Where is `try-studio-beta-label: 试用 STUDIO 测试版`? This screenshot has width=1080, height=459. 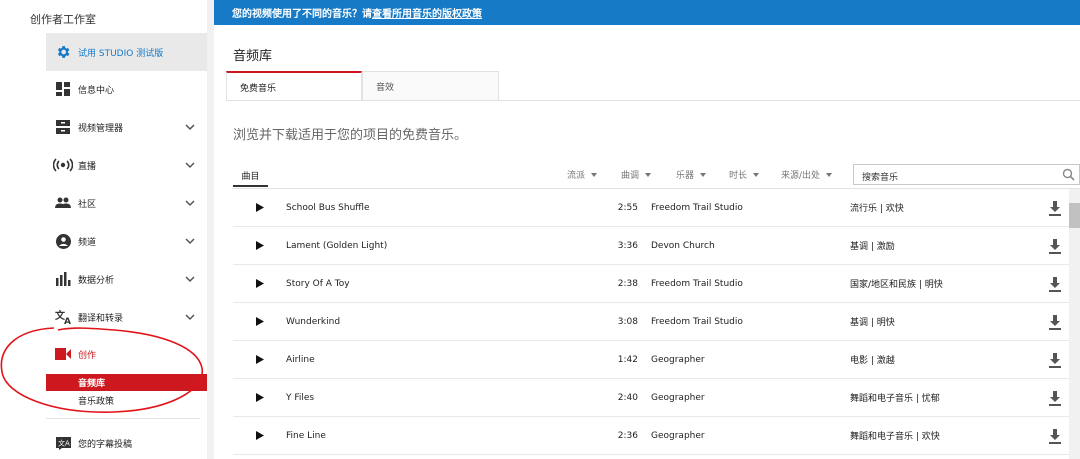 try-studio-beta-label: 试用 STUDIO 测试版 is located at coordinates (121, 53).